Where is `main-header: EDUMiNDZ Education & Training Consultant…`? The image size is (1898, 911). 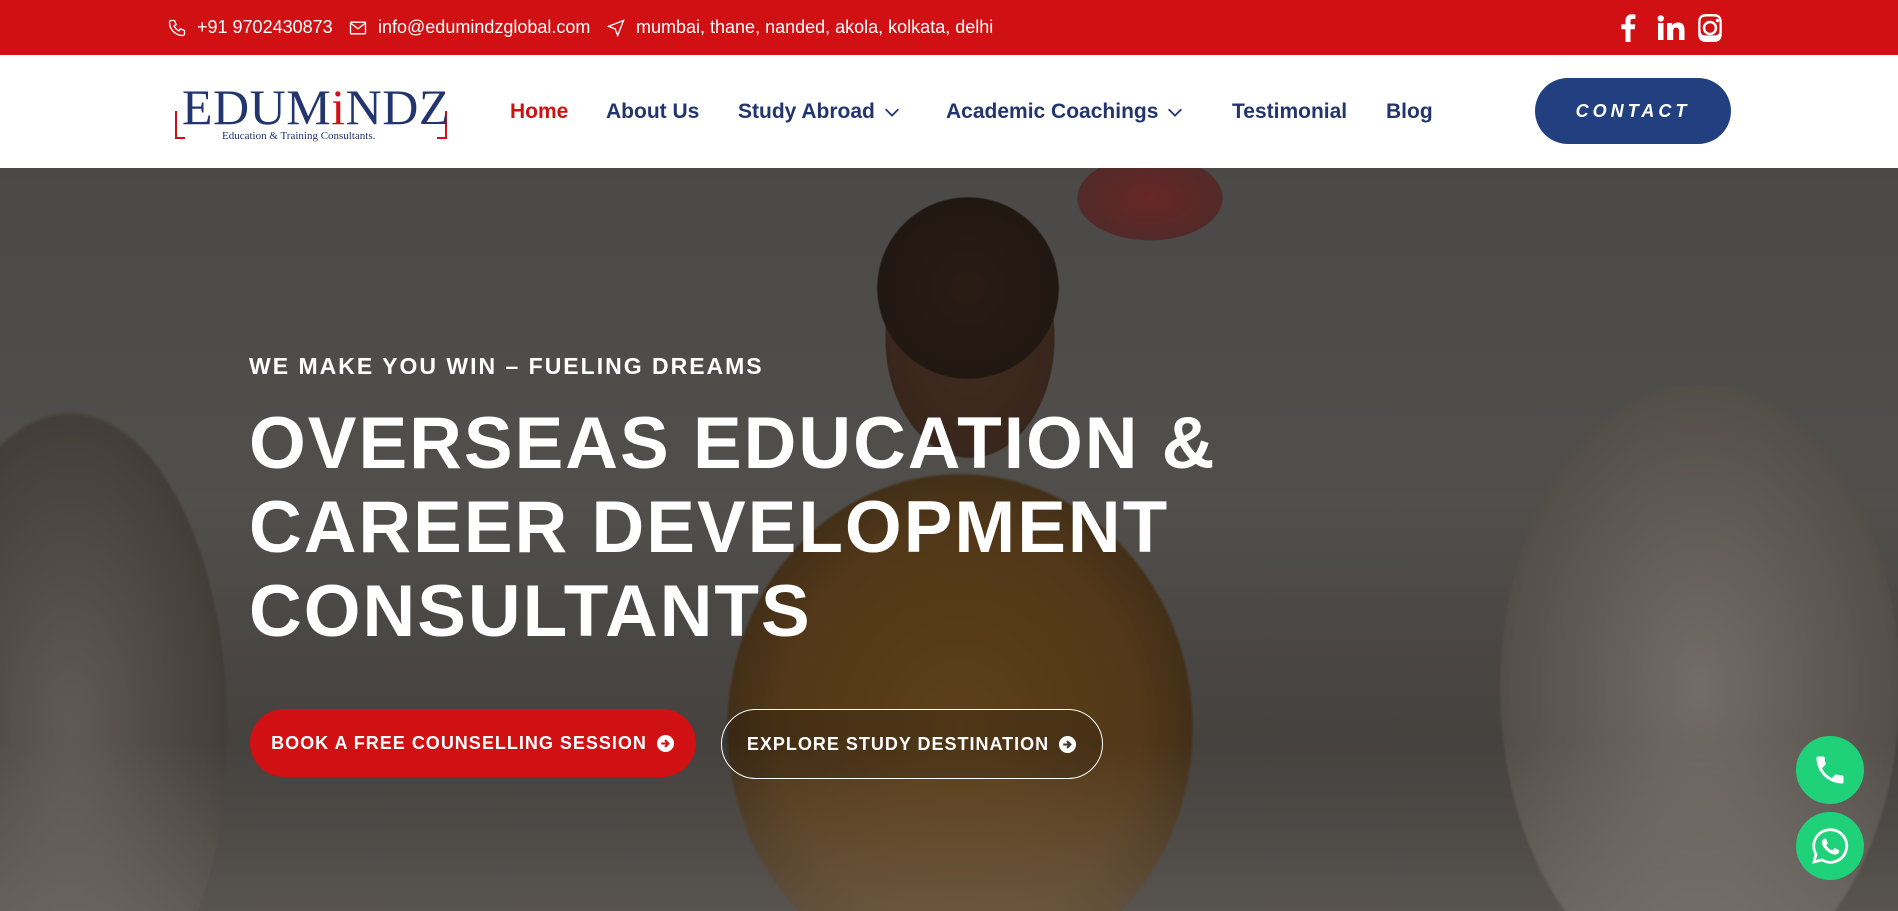
main-header: EDUMiNDZ Education & Training Consultant… is located at coordinates (949, 111).